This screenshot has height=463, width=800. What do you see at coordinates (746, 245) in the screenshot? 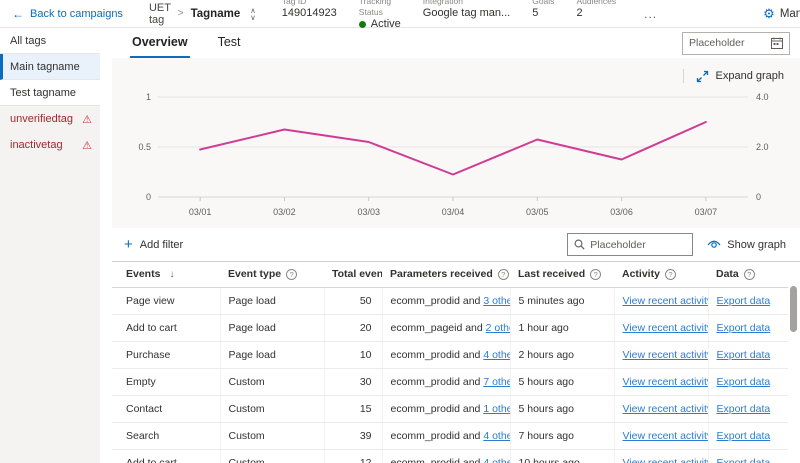
I see `show-graph-button: Show graph` at bounding box center [746, 245].